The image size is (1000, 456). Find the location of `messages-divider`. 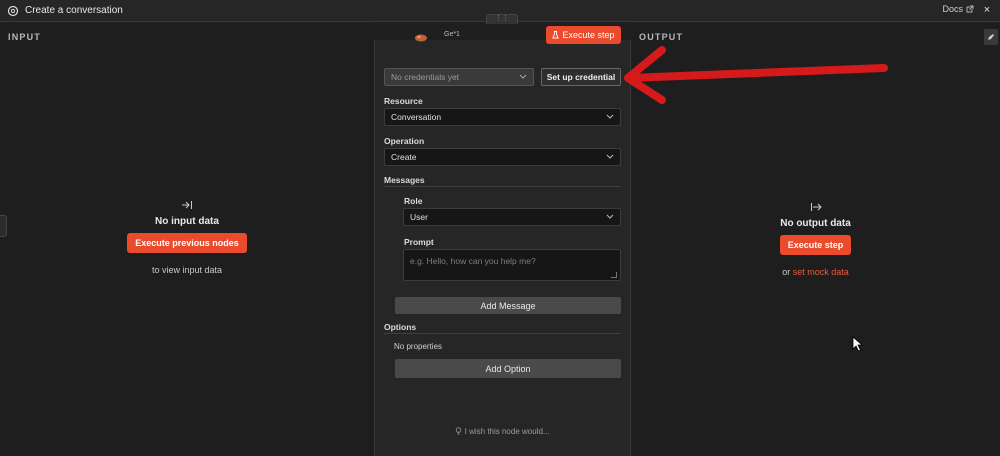

messages-divider is located at coordinates (502, 186).